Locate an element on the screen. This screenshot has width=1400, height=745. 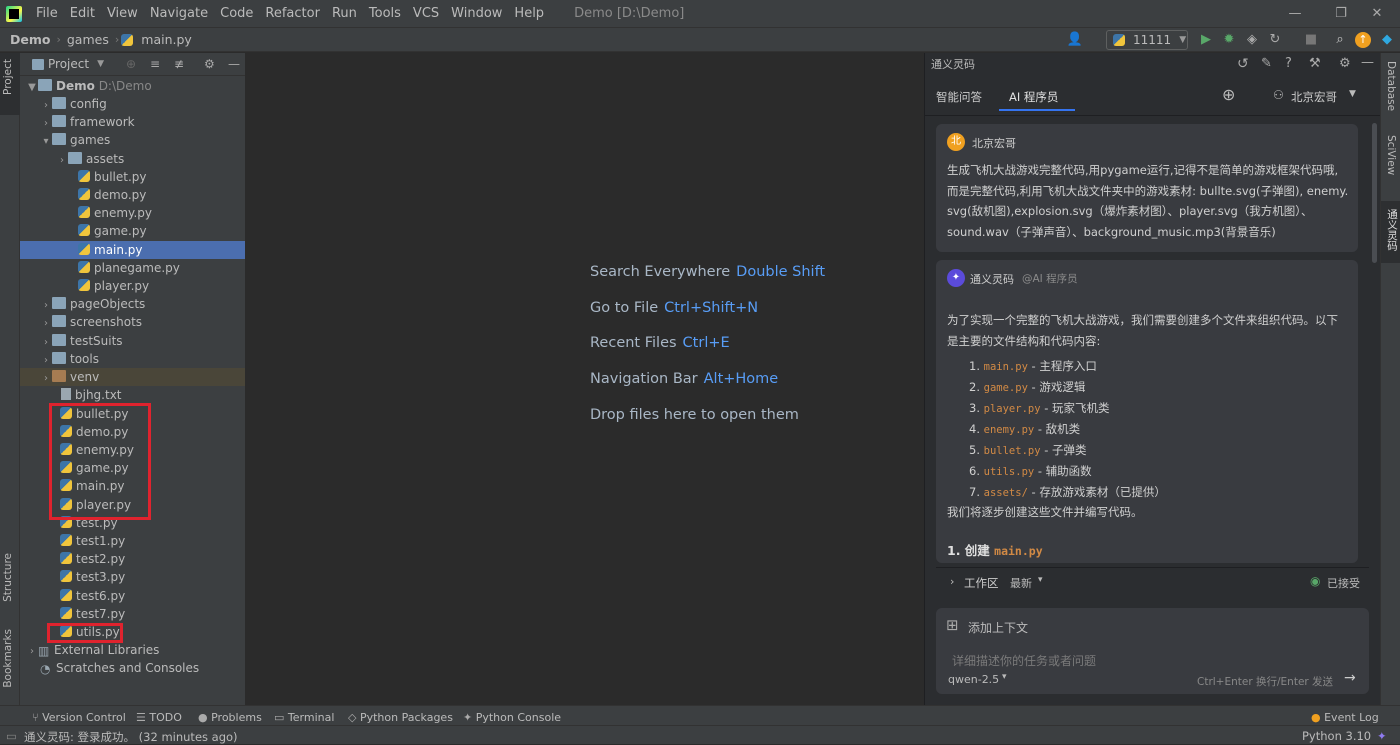
tree-folder-screenshots: › screenshots is located at coordinates (132, 322).